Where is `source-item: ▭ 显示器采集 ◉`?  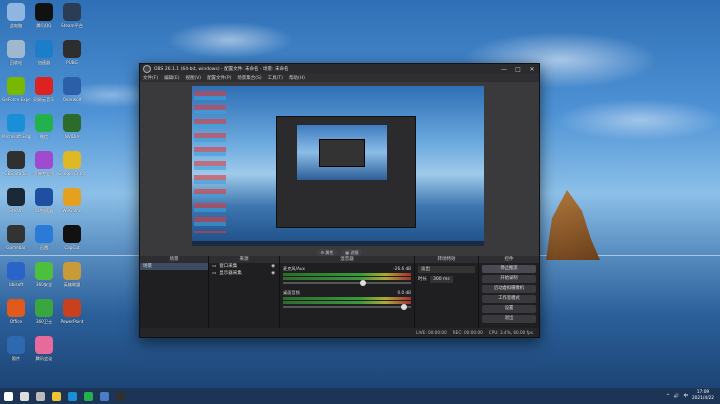 source-item: ▭ 显示器采集 ◉ is located at coordinates (244, 273).